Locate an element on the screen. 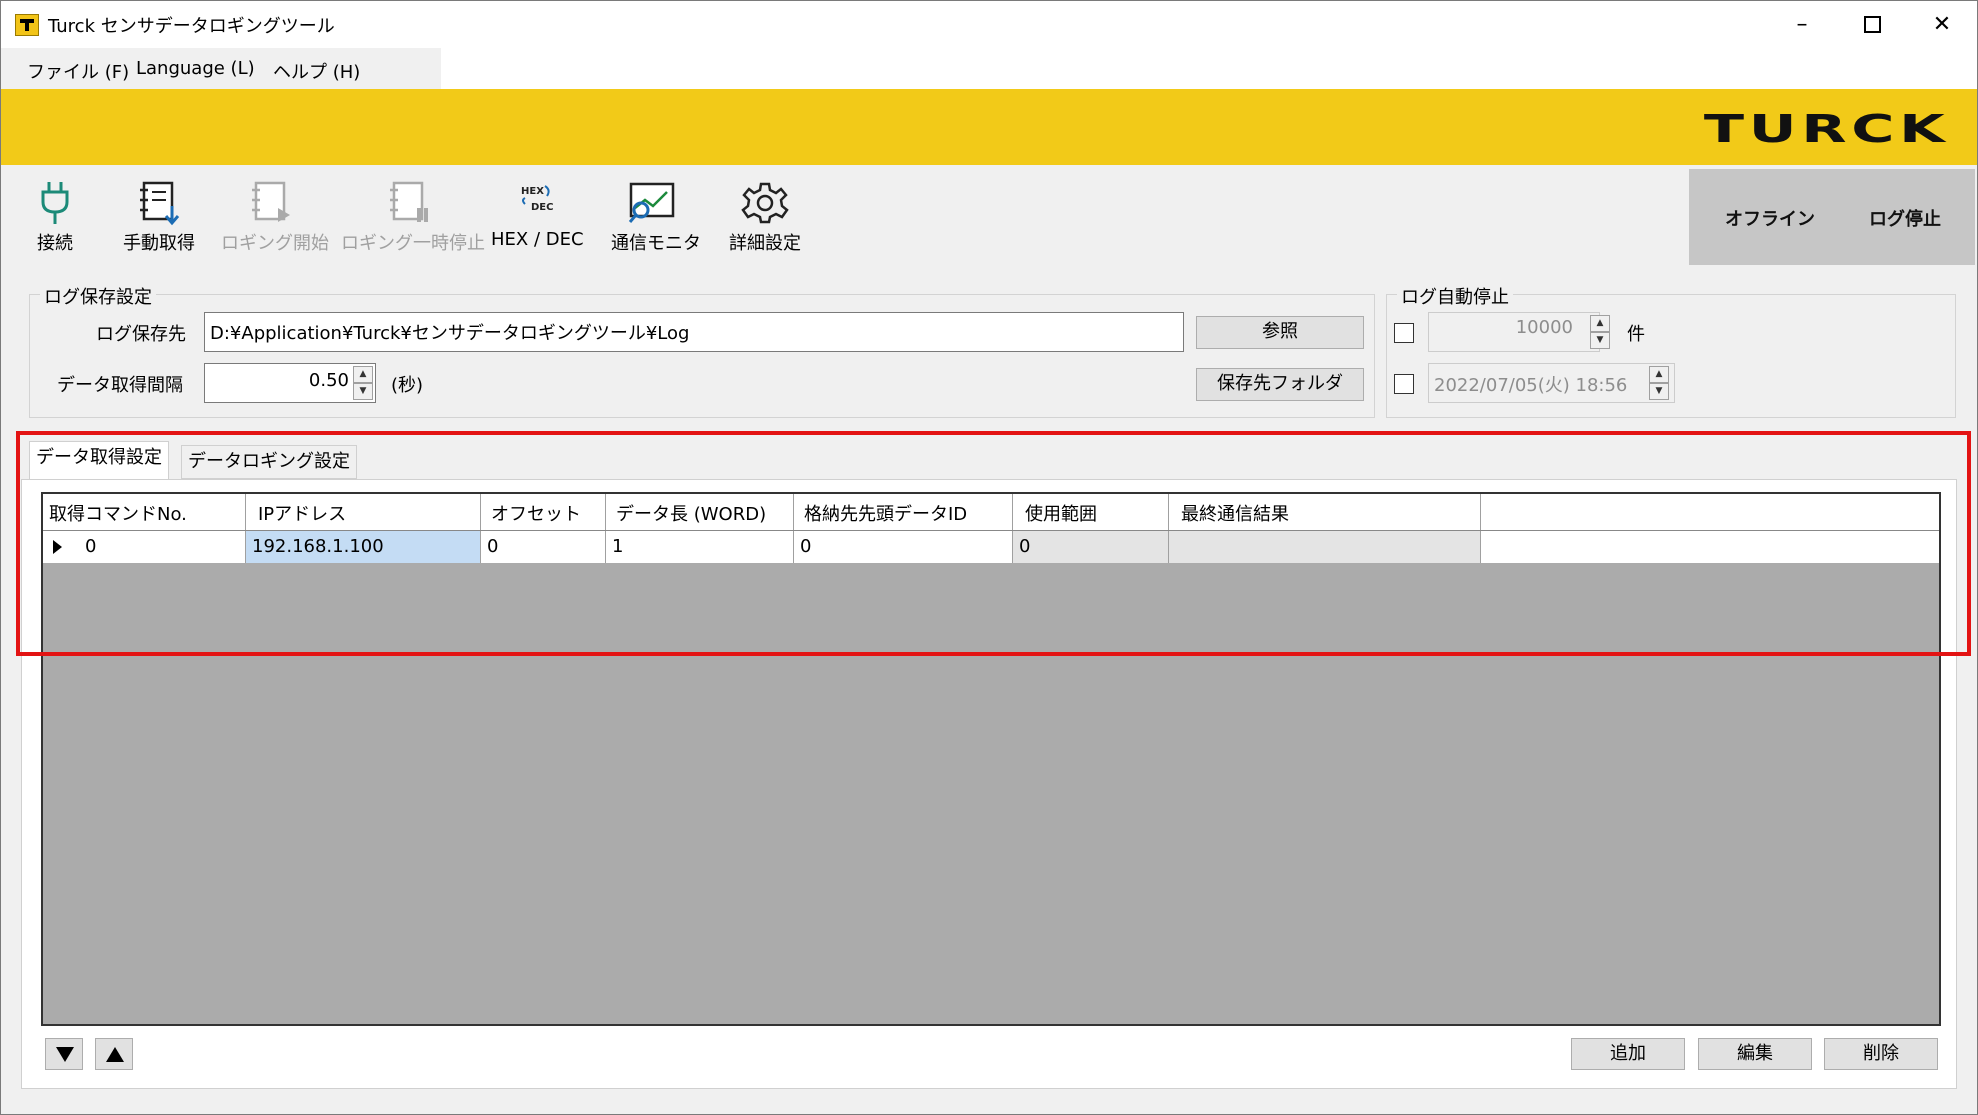  maximize-button is located at coordinates (1872, 24).